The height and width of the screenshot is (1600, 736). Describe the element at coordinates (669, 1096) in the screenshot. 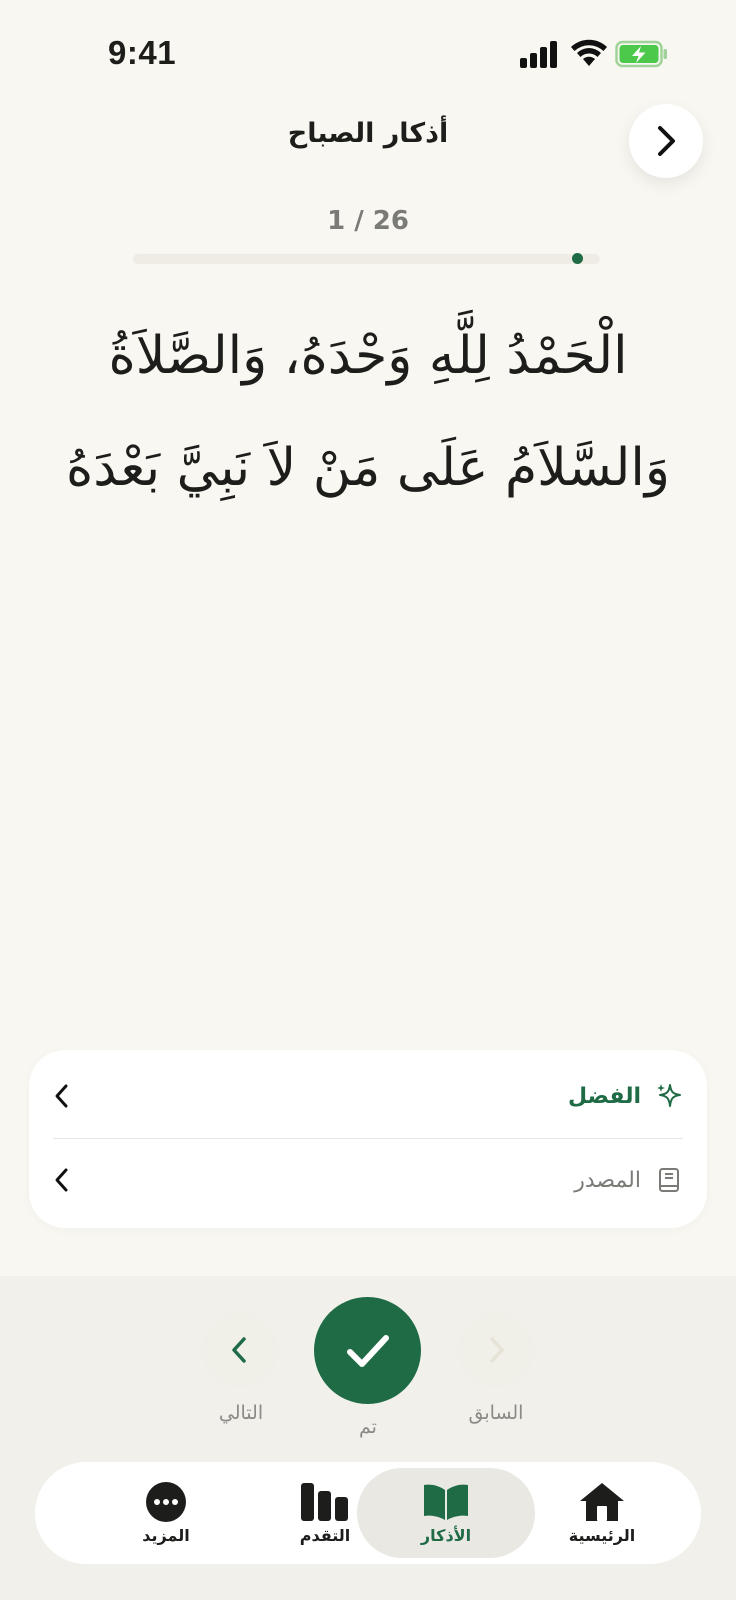

I see `sparkles-icon` at that location.